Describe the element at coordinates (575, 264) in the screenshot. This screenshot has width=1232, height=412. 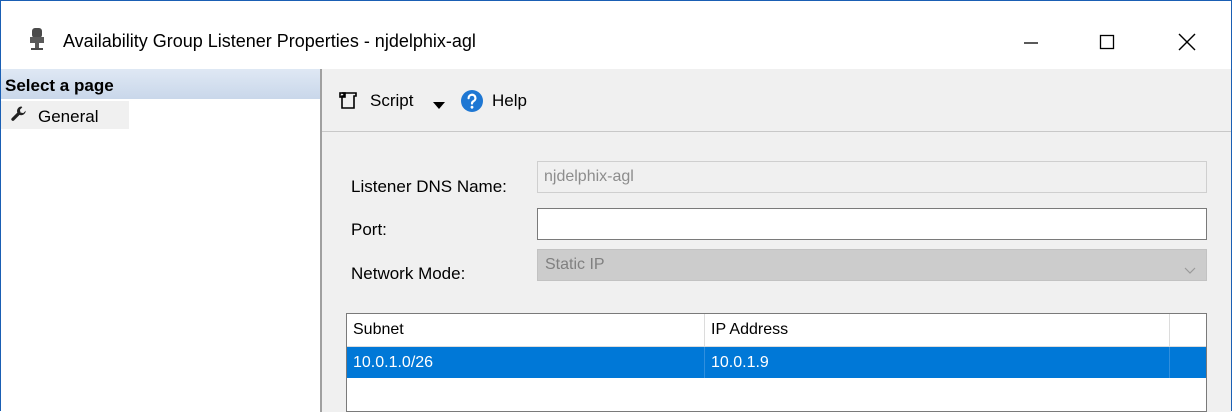
I see `network-mode-value: Static IP` at that location.